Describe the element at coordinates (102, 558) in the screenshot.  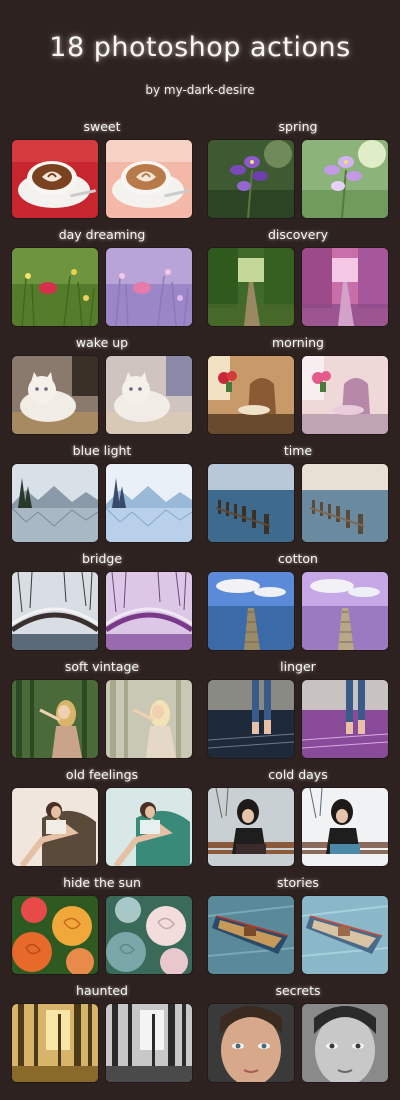
I see `action-label: bridge` at that location.